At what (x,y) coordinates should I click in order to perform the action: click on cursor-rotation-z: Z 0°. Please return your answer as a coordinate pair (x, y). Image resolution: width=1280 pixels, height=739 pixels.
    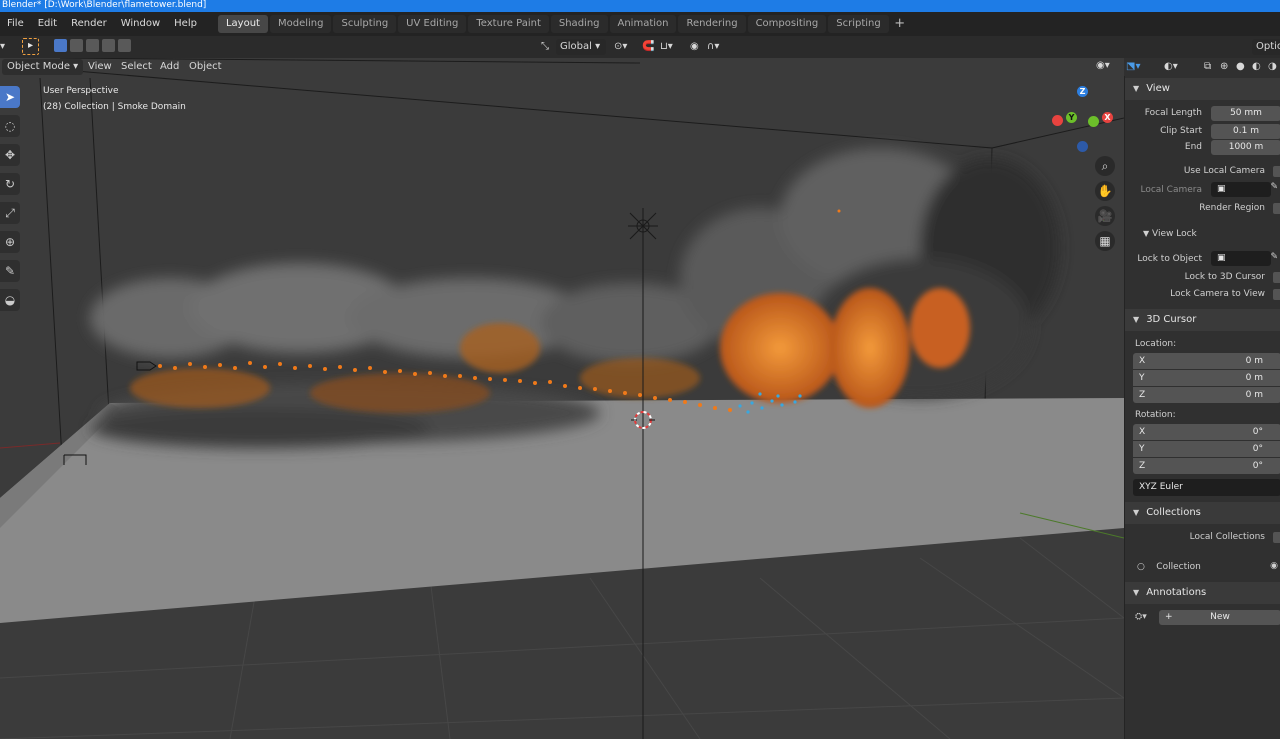
    Looking at the image, I should click on (1206, 466).